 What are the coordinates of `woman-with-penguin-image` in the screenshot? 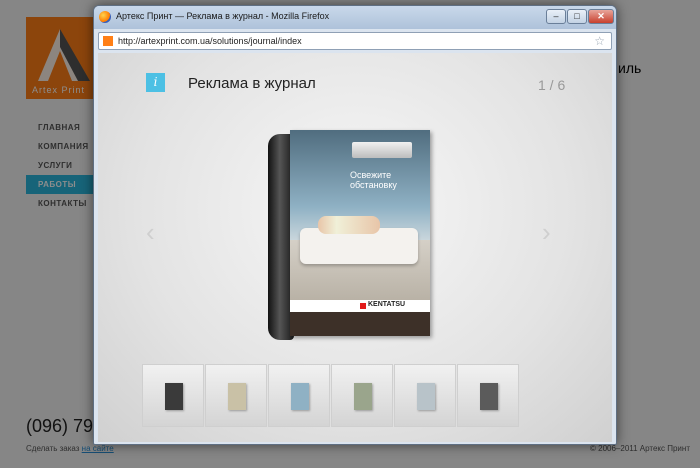 It's located at (349, 225).